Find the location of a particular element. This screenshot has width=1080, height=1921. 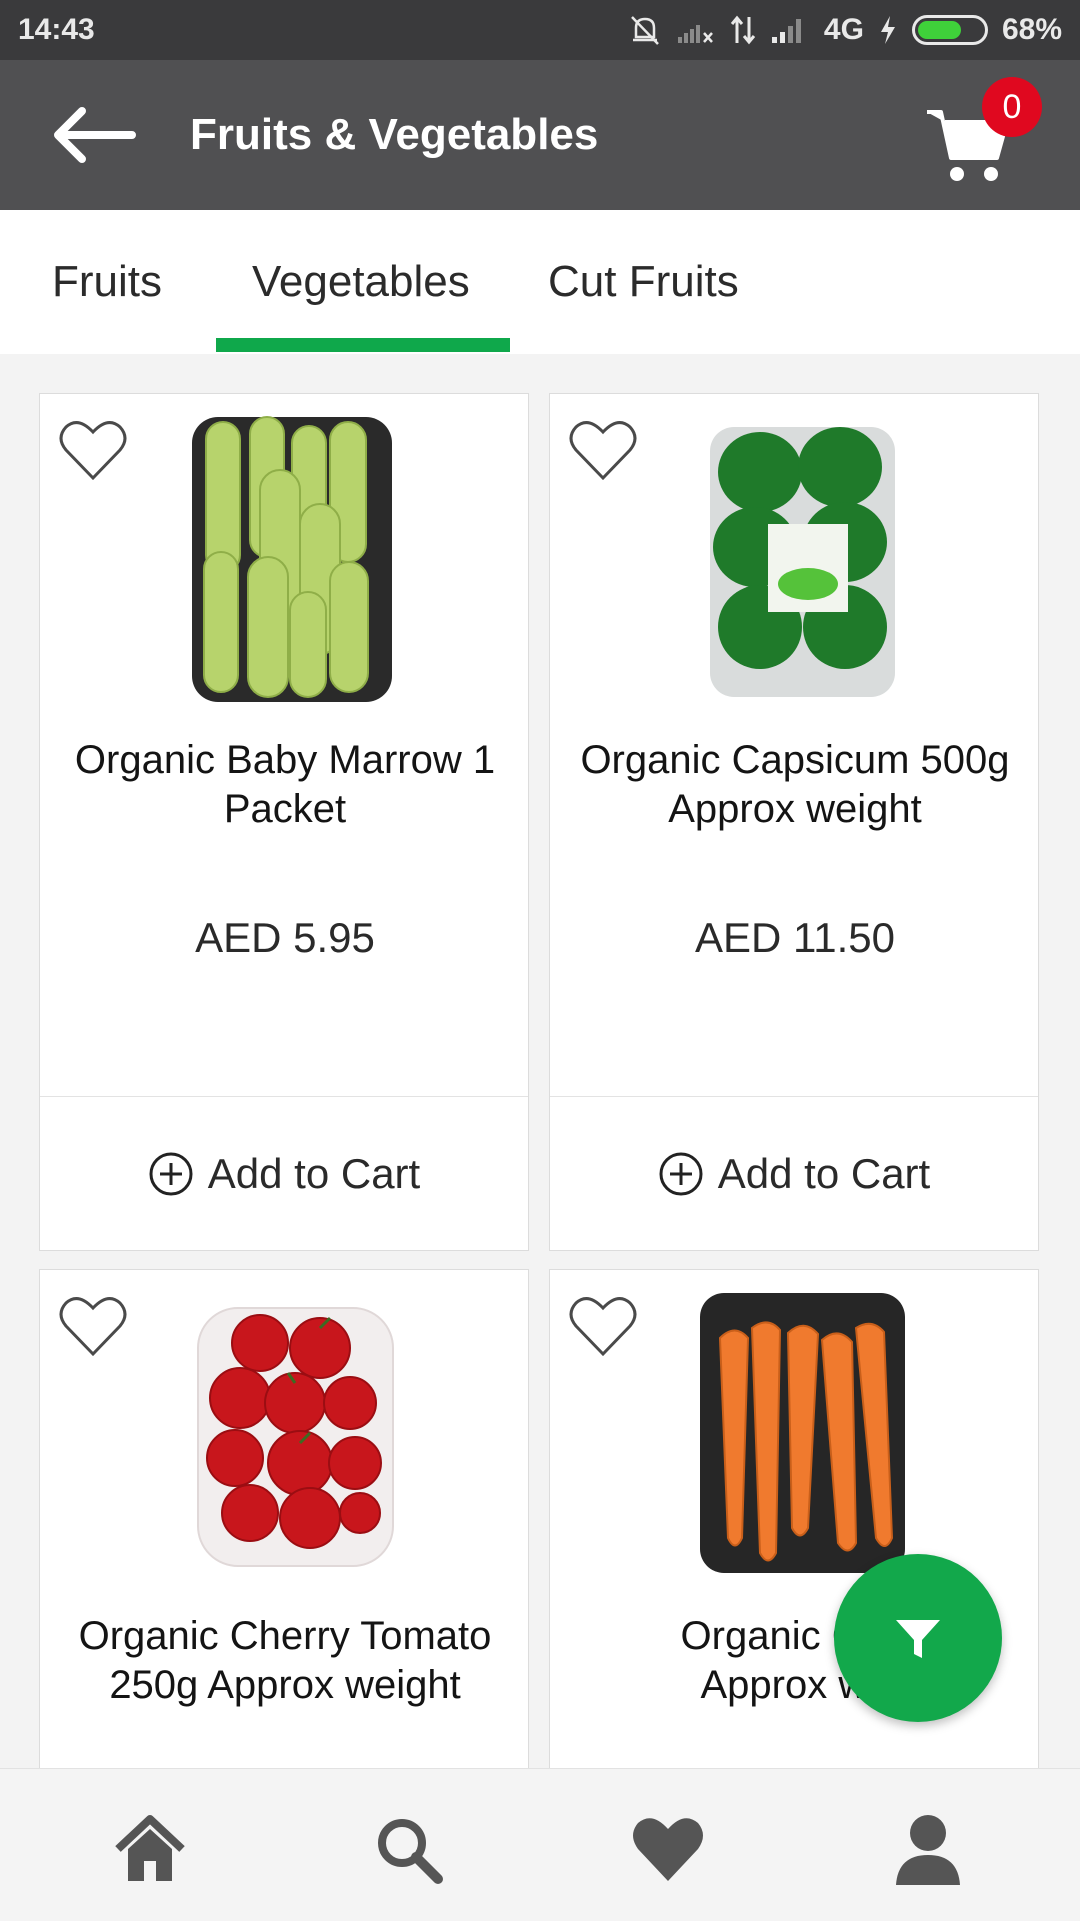

profile-icon is located at coordinates (928, 1850).